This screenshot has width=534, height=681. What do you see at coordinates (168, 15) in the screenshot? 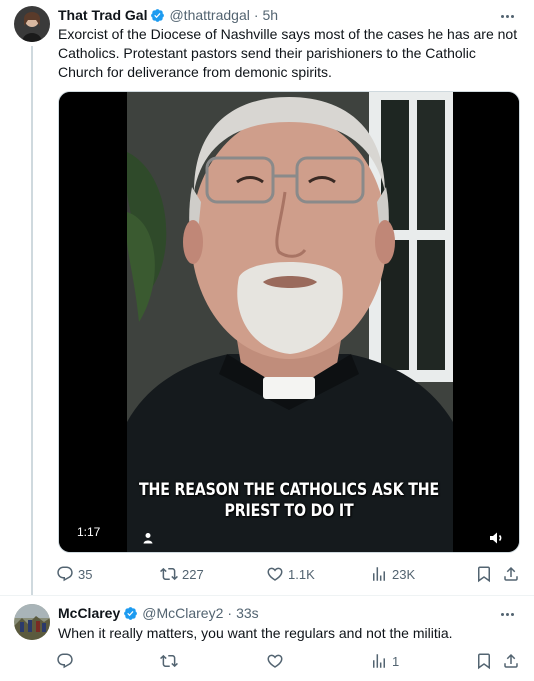
I see `tweet-header: That Trad Gal @thattradgal · 5h` at bounding box center [168, 15].